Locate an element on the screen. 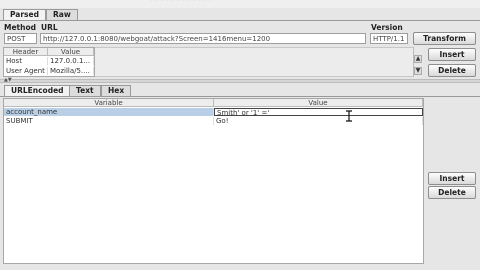 This screenshot has height=270, width=480. text-cursor-icon is located at coordinates (349, 116).